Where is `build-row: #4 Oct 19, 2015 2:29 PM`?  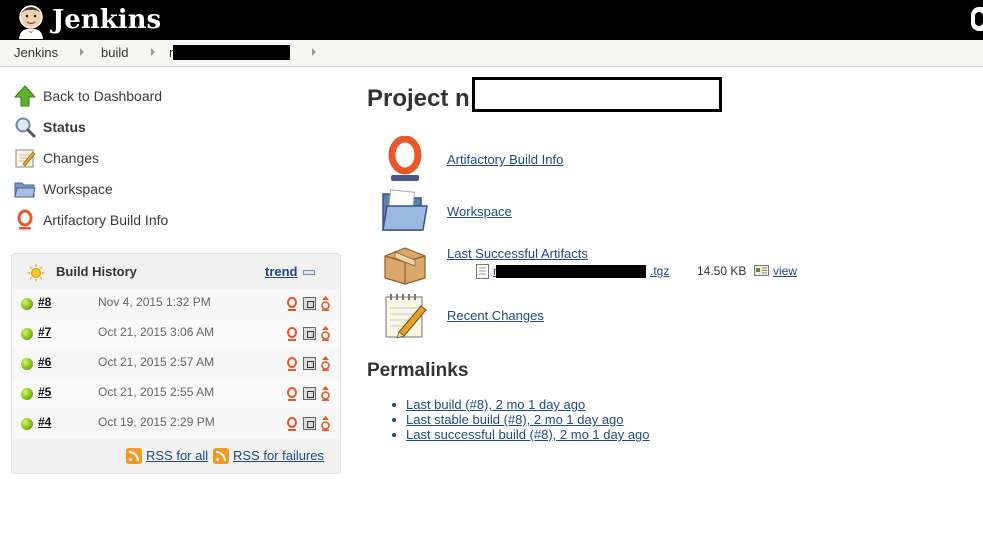 build-row: #4 Oct 19, 2015 2:29 PM is located at coordinates (176, 424).